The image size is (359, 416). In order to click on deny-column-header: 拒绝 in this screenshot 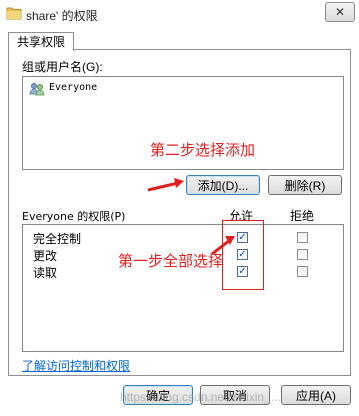, I will do `click(302, 216)`.